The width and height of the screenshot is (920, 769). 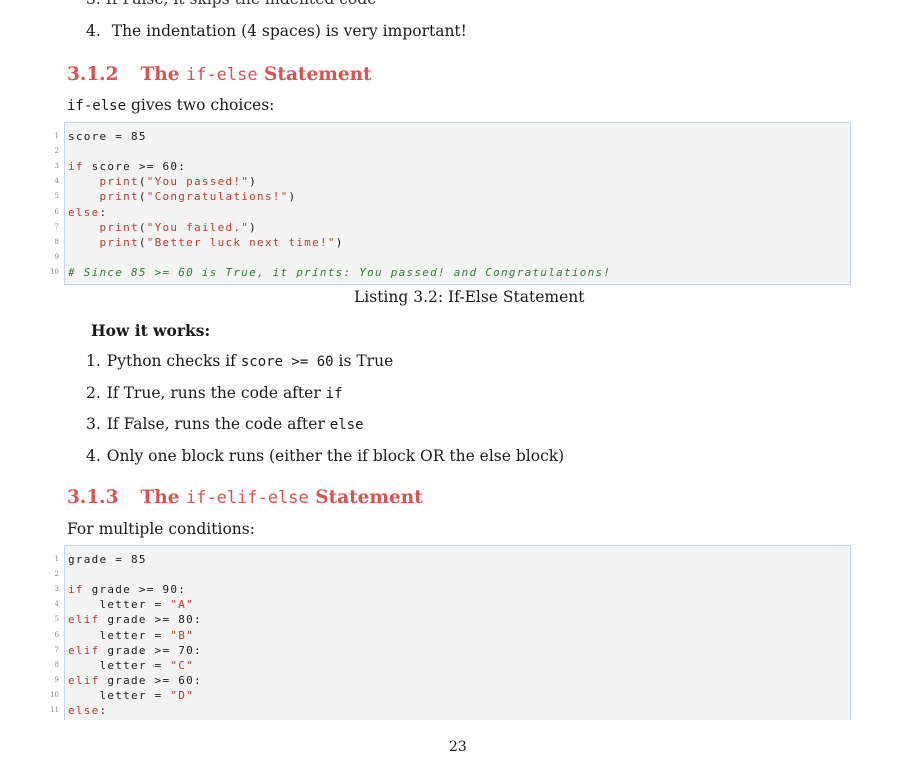 What do you see at coordinates (346, 425) in the screenshot?
I see `inline-code: else` at bounding box center [346, 425].